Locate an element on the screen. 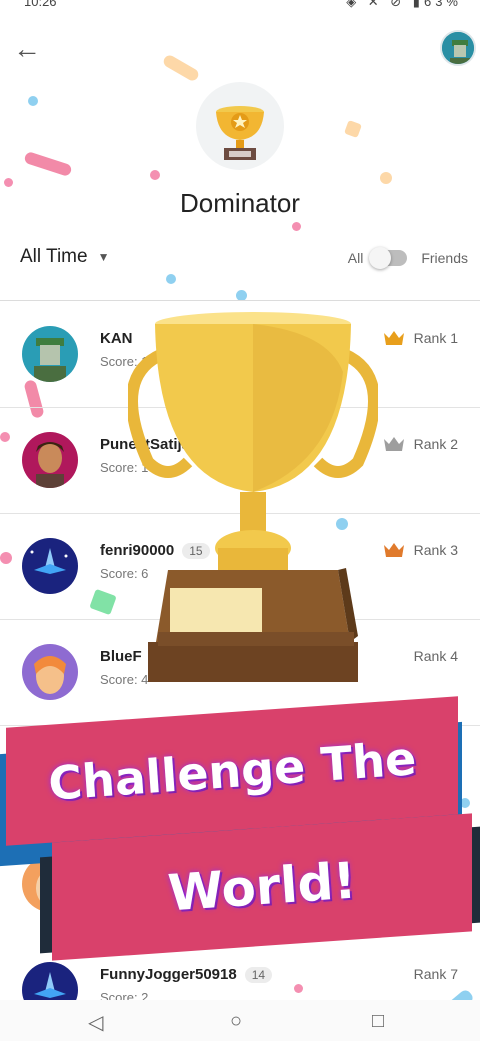 The height and width of the screenshot is (1041, 480). filter-row: All Time ▼ All Friends is located at coordinates (240, 260).